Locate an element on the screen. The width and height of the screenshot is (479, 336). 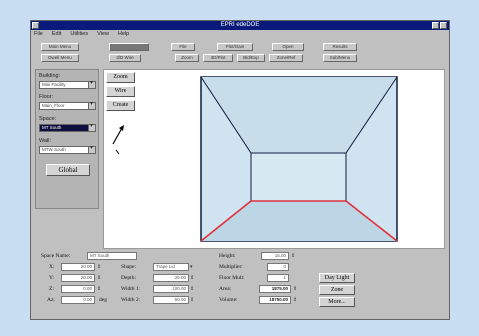
shape-label: Shape: is located at coordinates (128, 267).